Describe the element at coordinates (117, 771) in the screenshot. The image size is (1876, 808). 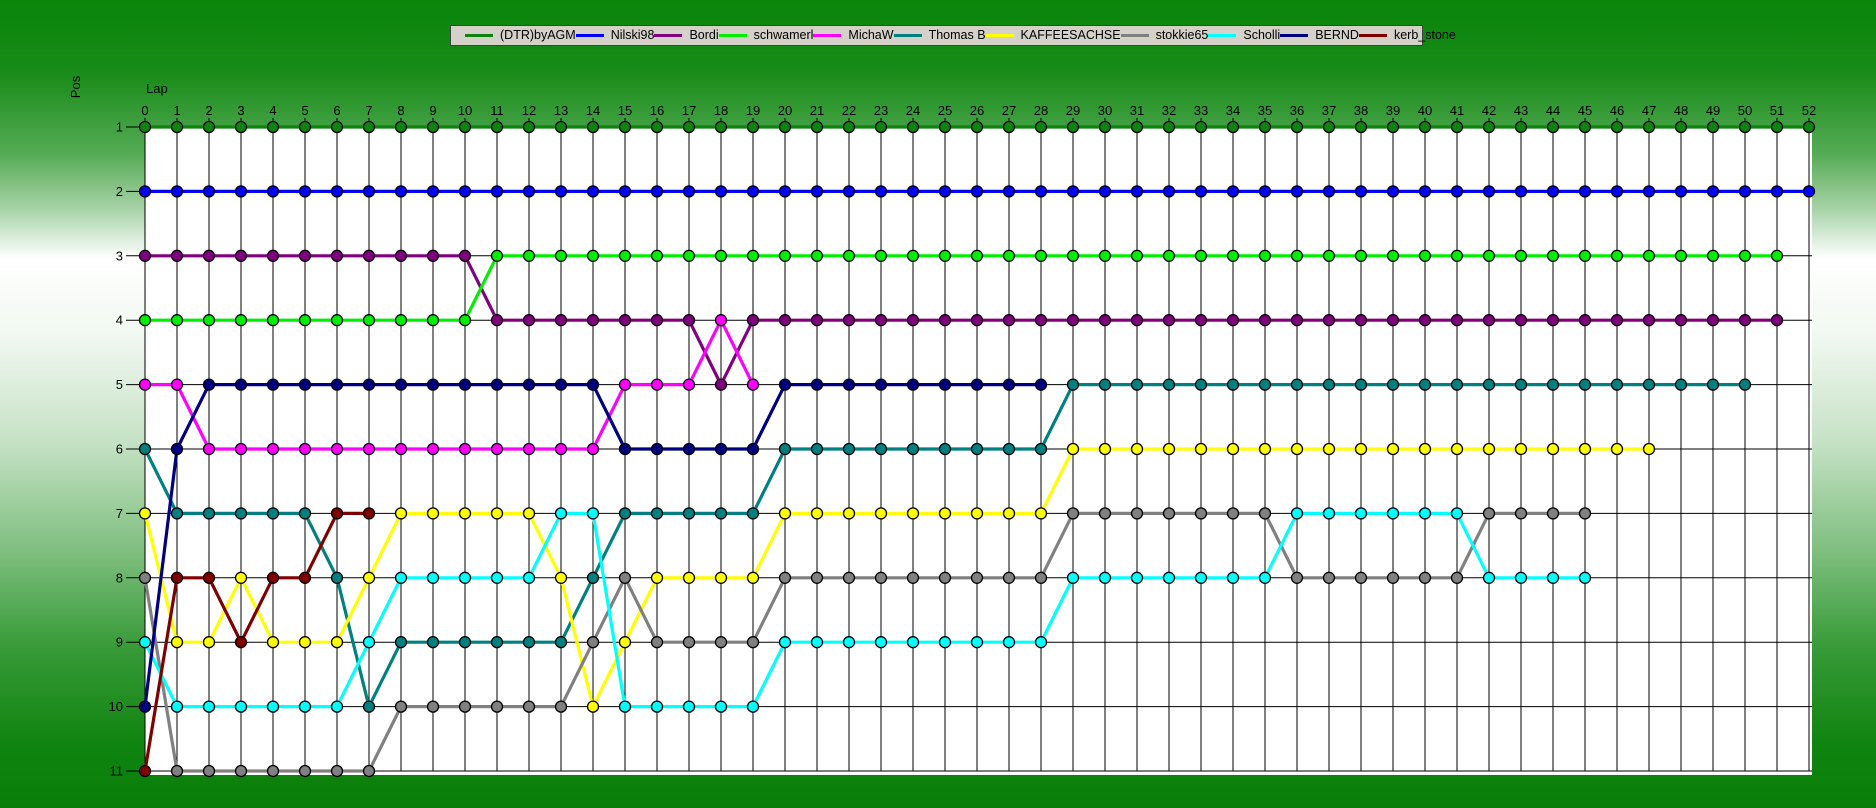
I see `y-tick-label: 11` at that location.